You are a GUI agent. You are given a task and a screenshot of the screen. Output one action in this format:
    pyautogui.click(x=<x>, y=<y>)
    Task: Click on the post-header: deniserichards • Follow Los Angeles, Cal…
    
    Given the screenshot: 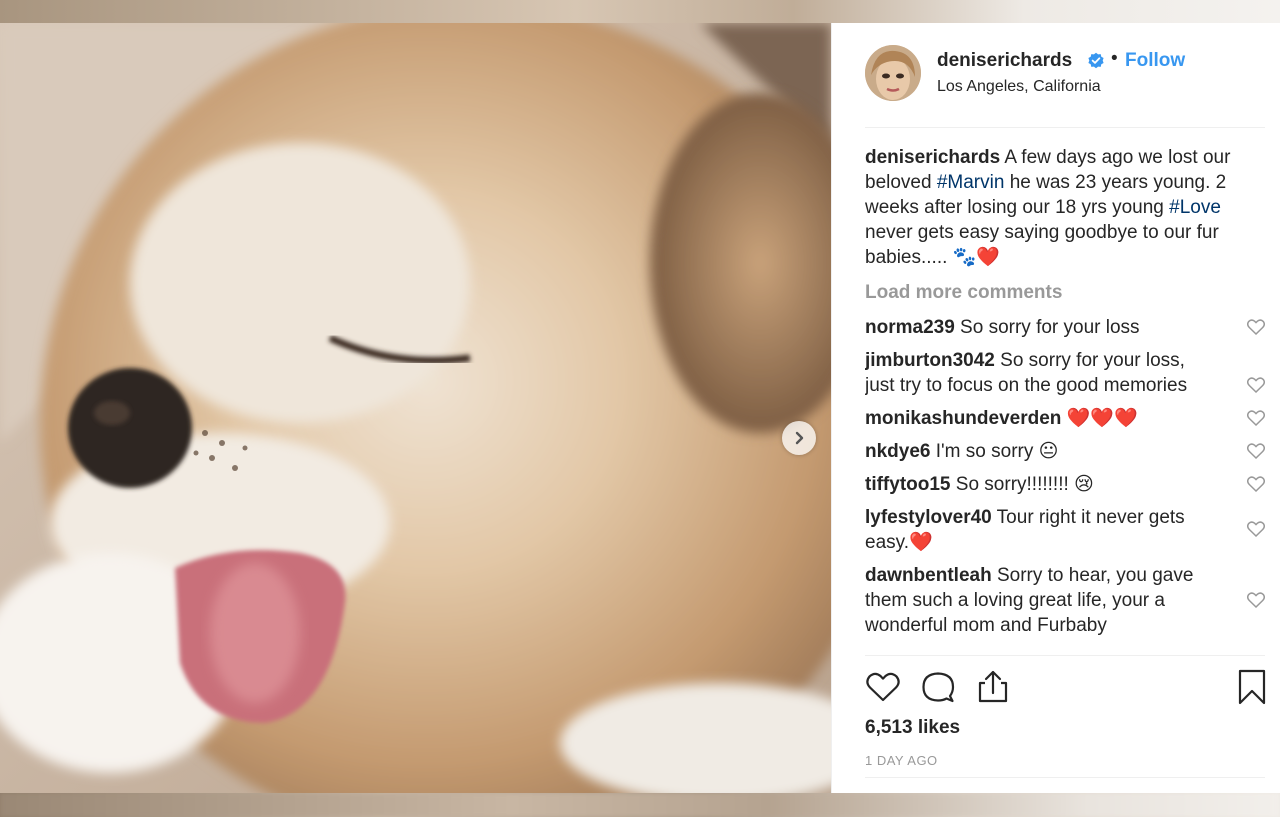 What is the action you would take?
    pyautogui.click(x=1065, y=75)
    